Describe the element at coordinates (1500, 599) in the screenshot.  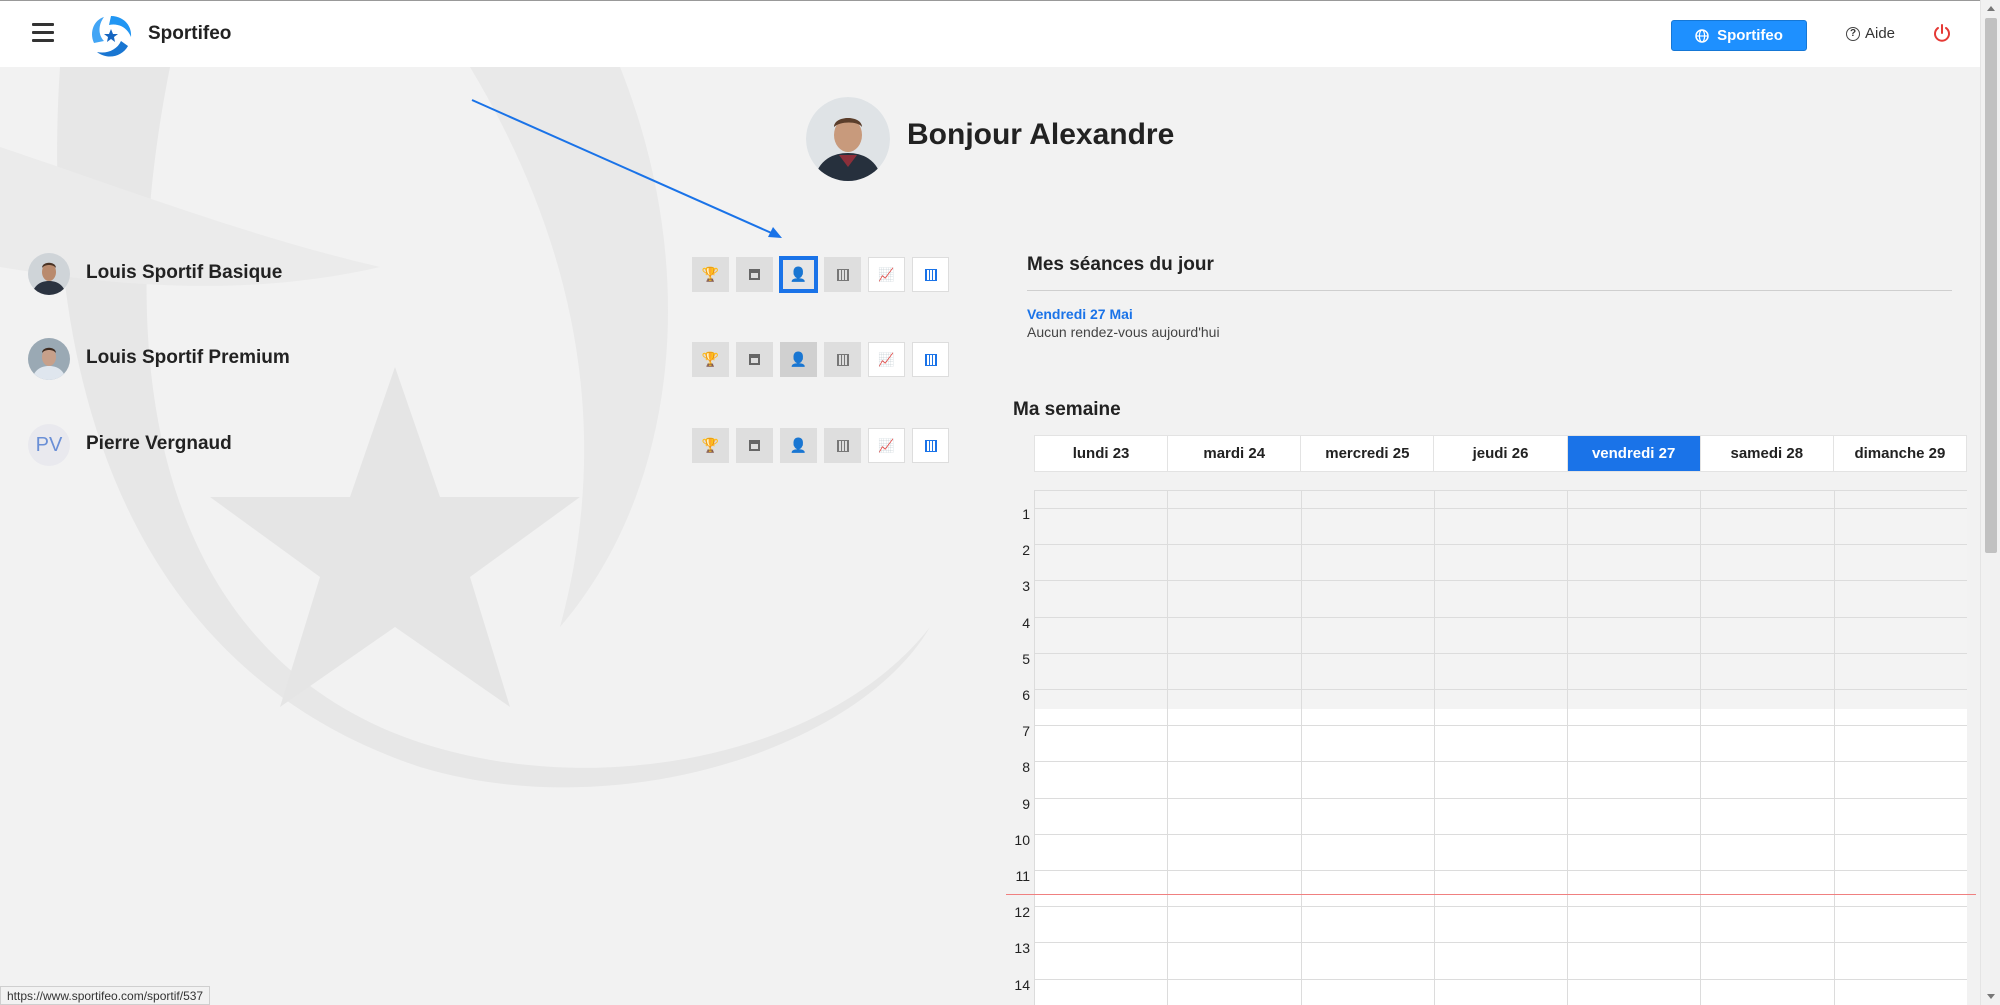
I see `off-hours-shade` at that location.